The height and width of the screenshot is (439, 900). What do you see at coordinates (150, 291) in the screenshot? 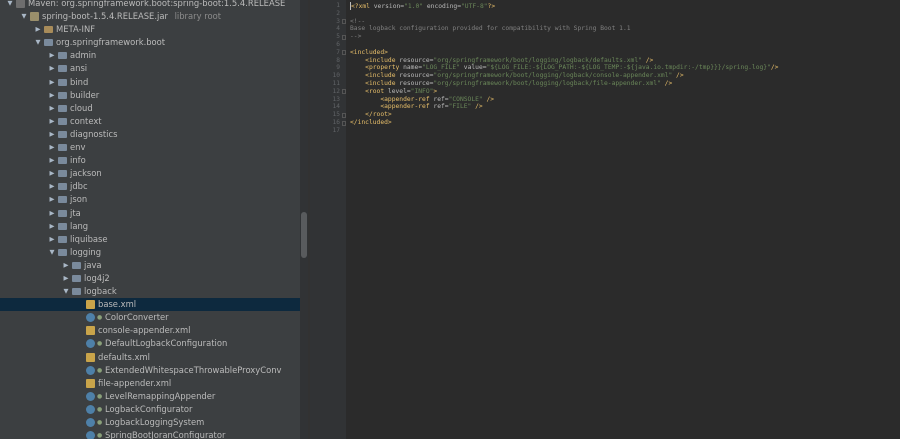
I see `tree-row: ▼ logback` at bounding box center [150, 291].